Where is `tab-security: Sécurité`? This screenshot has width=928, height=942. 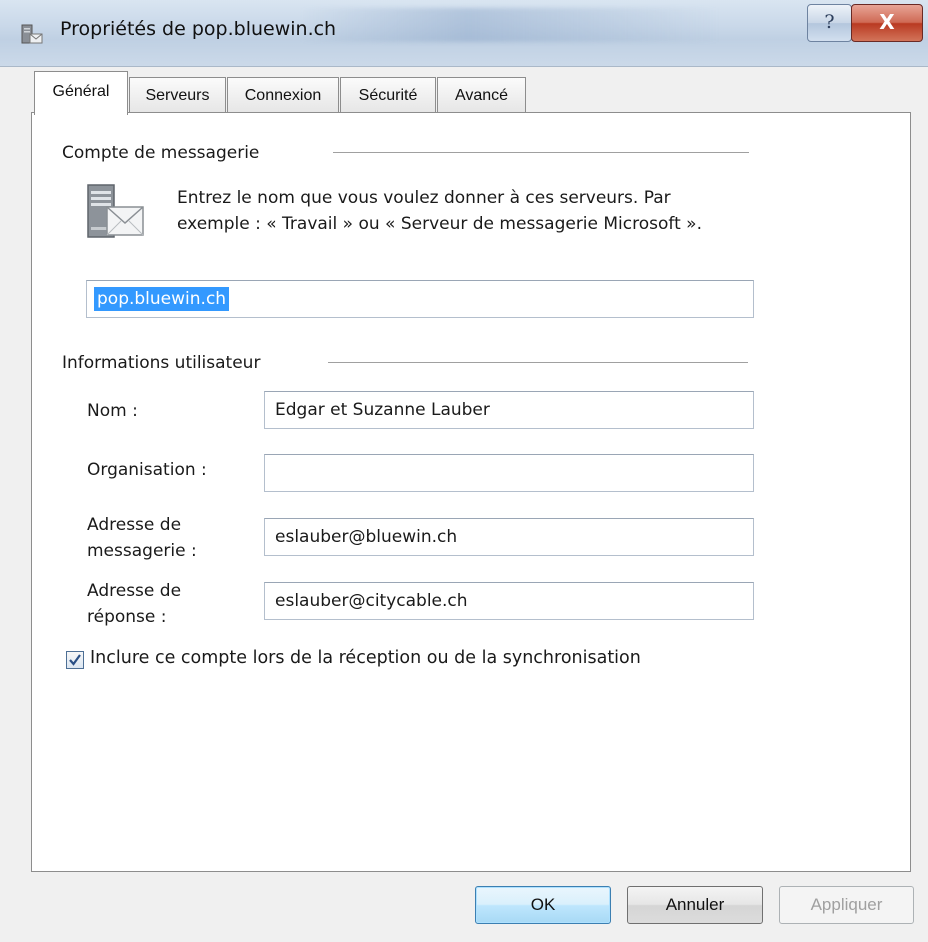
tab-security: Sécurité is located at coordinates (388, 95).